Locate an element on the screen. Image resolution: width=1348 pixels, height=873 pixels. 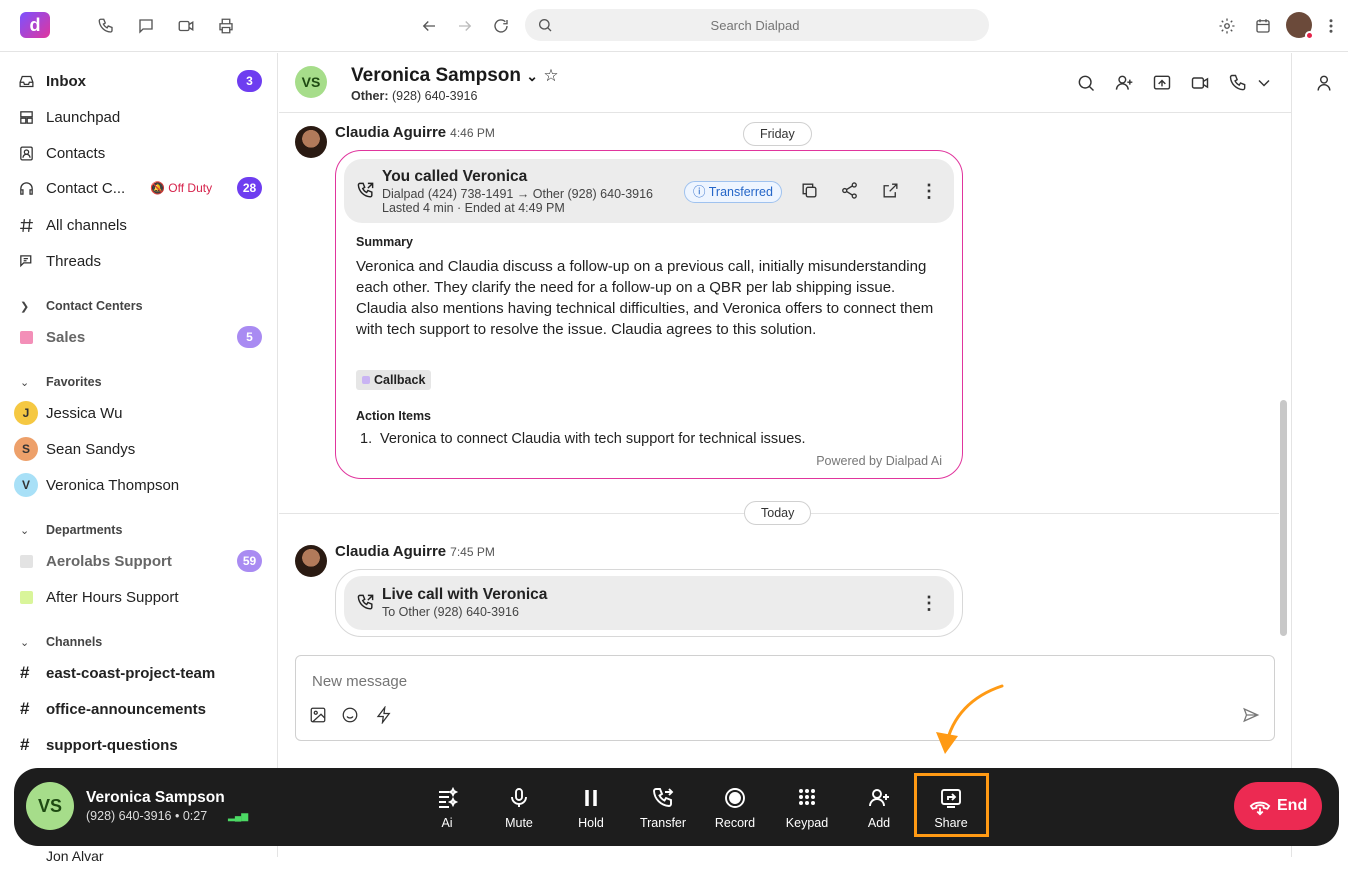
sidebar-item-favorite: V Veronica Thompson is located at coordinates (139, 485).